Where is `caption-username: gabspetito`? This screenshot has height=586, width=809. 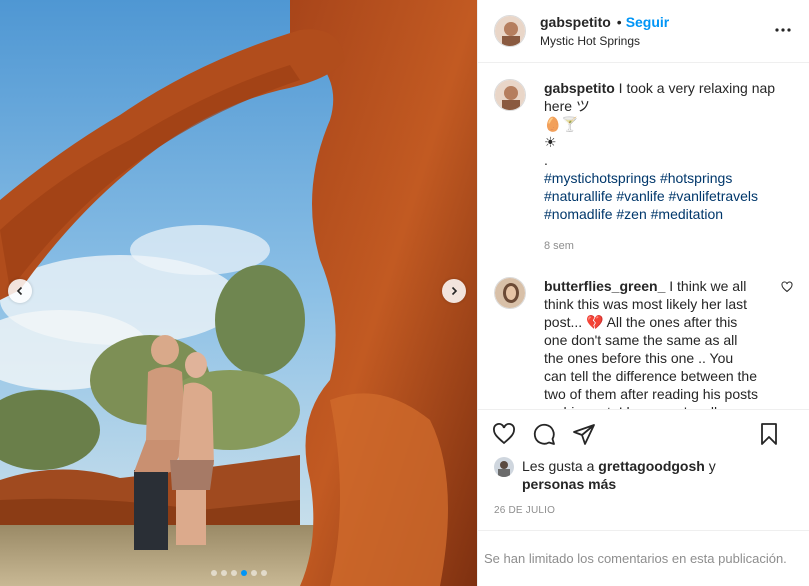
caption-username: gabspetito is located at coordinates (579, 88).